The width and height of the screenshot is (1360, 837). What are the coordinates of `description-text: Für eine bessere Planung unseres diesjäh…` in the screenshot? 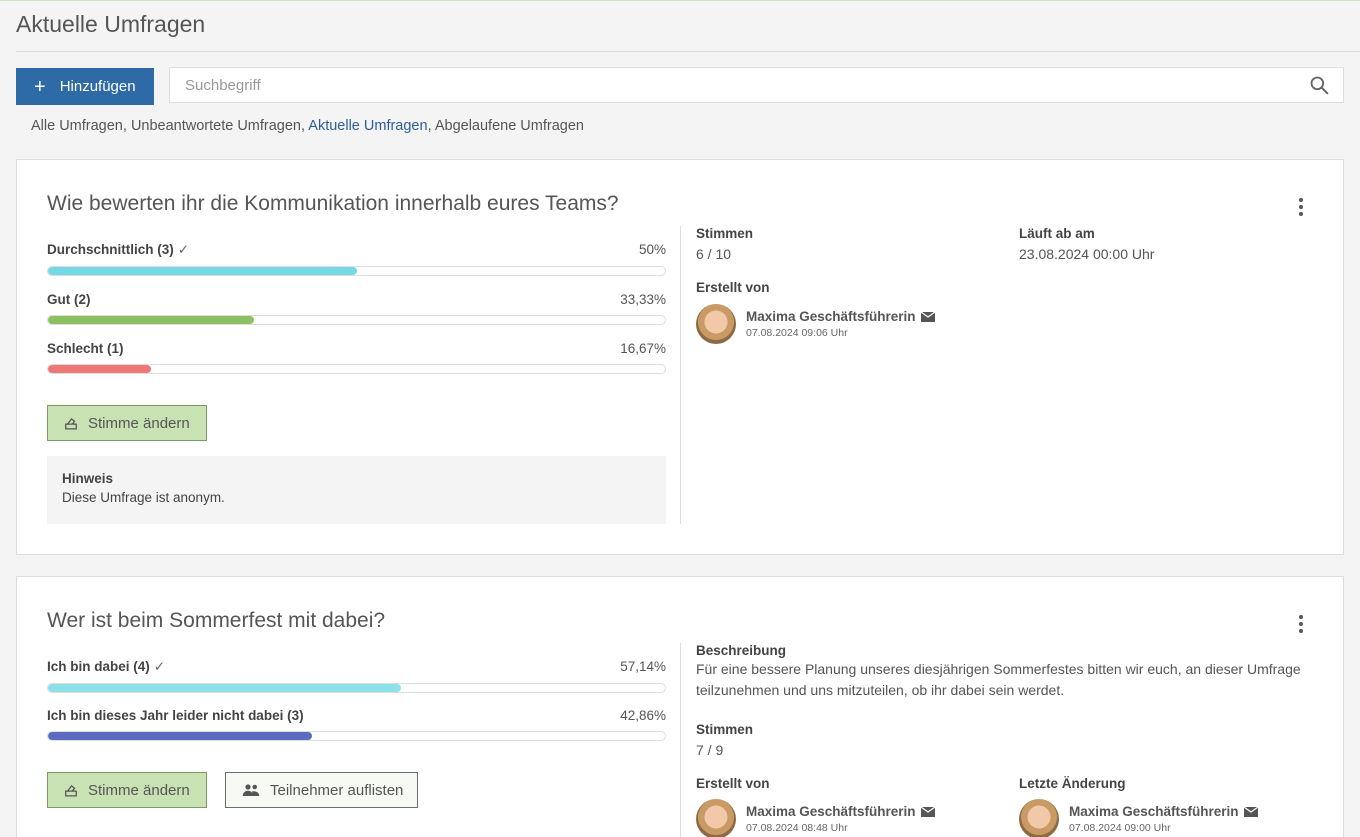 It's located at (998, 679).